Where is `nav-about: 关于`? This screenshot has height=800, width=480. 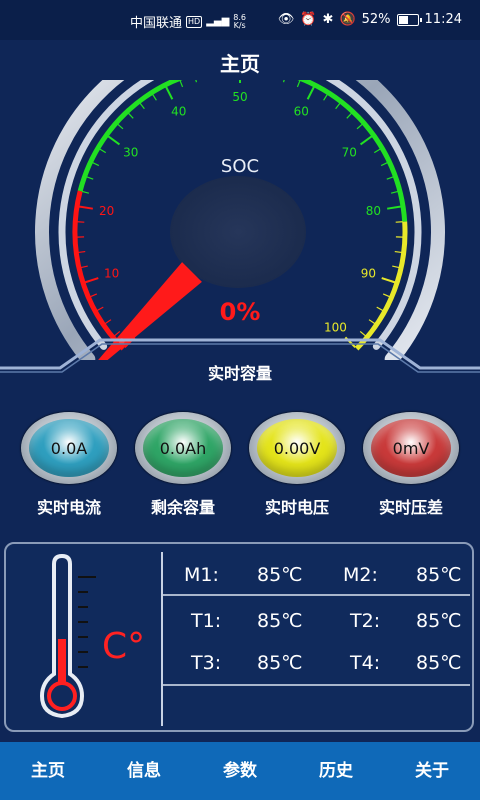 nav-about: 关于 is located at coordinates (432, 771).